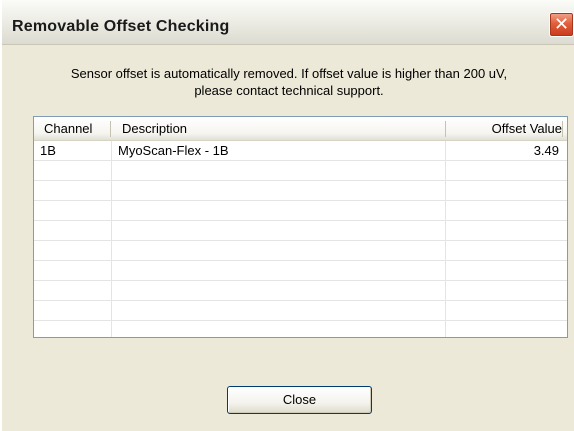 The height and width of the screenshot is (431, 574). What do you see at coordinates (68, 129) in the screenshot?
I see `column-header-channel: Channel` at bounding box center [68, 129].